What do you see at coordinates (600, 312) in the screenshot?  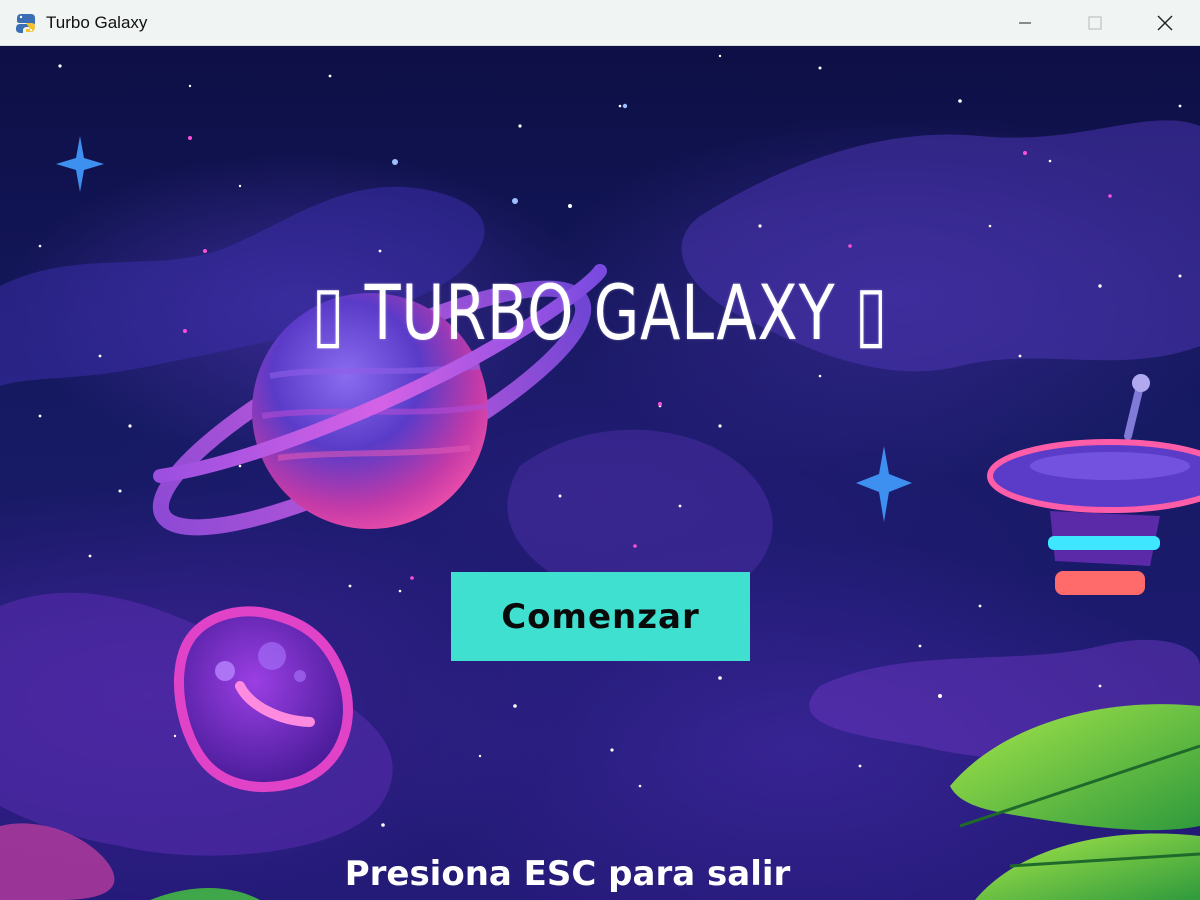 I see `game-title: ▯ TURBO GALAXY ▯` at bounding box center [600, 312].